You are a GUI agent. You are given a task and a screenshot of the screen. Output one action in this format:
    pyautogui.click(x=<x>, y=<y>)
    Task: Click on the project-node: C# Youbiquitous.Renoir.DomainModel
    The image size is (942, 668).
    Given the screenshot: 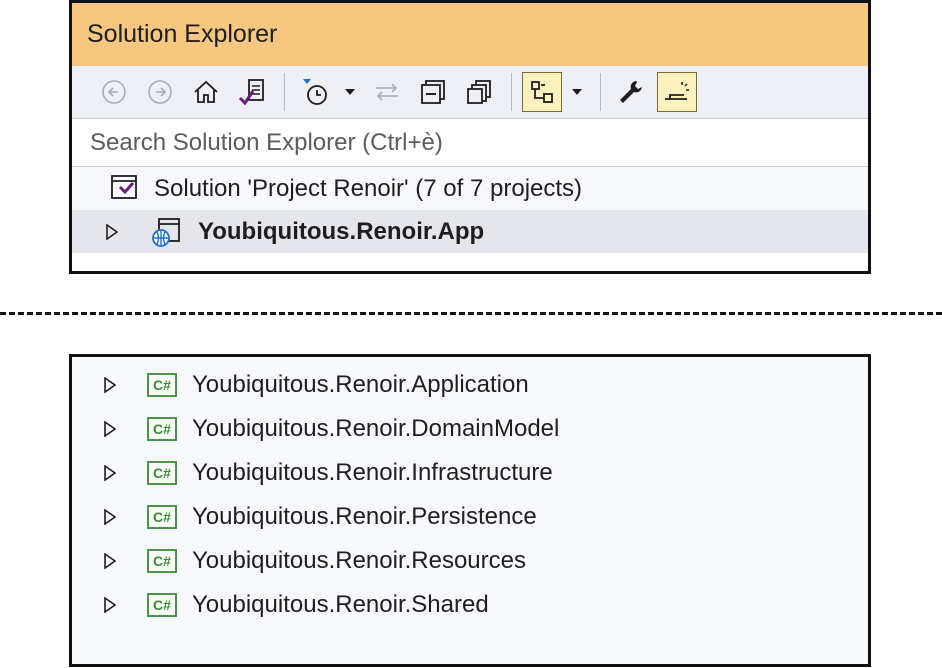 What is the action you would take?
    pyautogui.click(x=470, y=429)
    